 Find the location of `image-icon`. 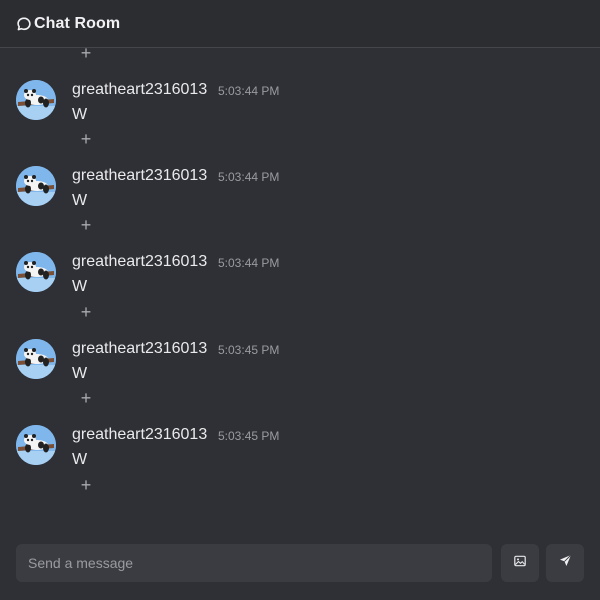

image-icon is located at coordinates (520, 563).